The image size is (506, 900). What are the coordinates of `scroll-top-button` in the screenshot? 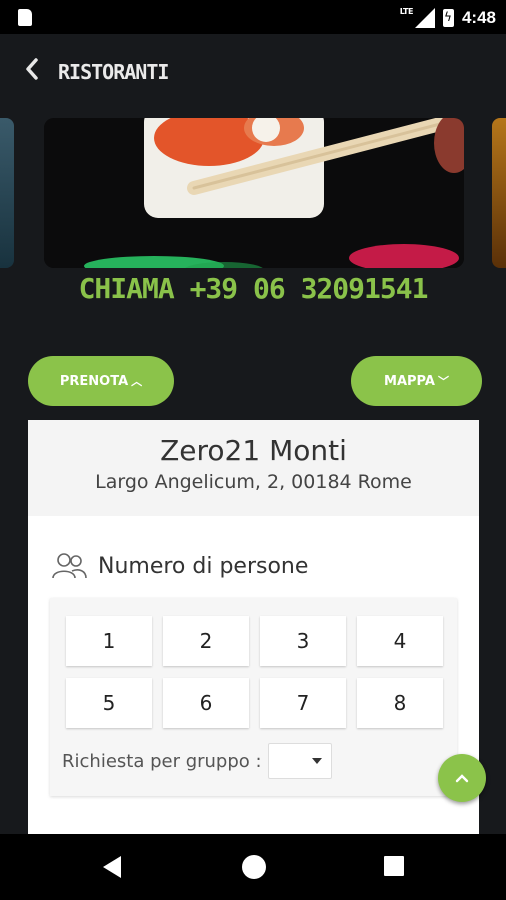 It's located at (462, 778).